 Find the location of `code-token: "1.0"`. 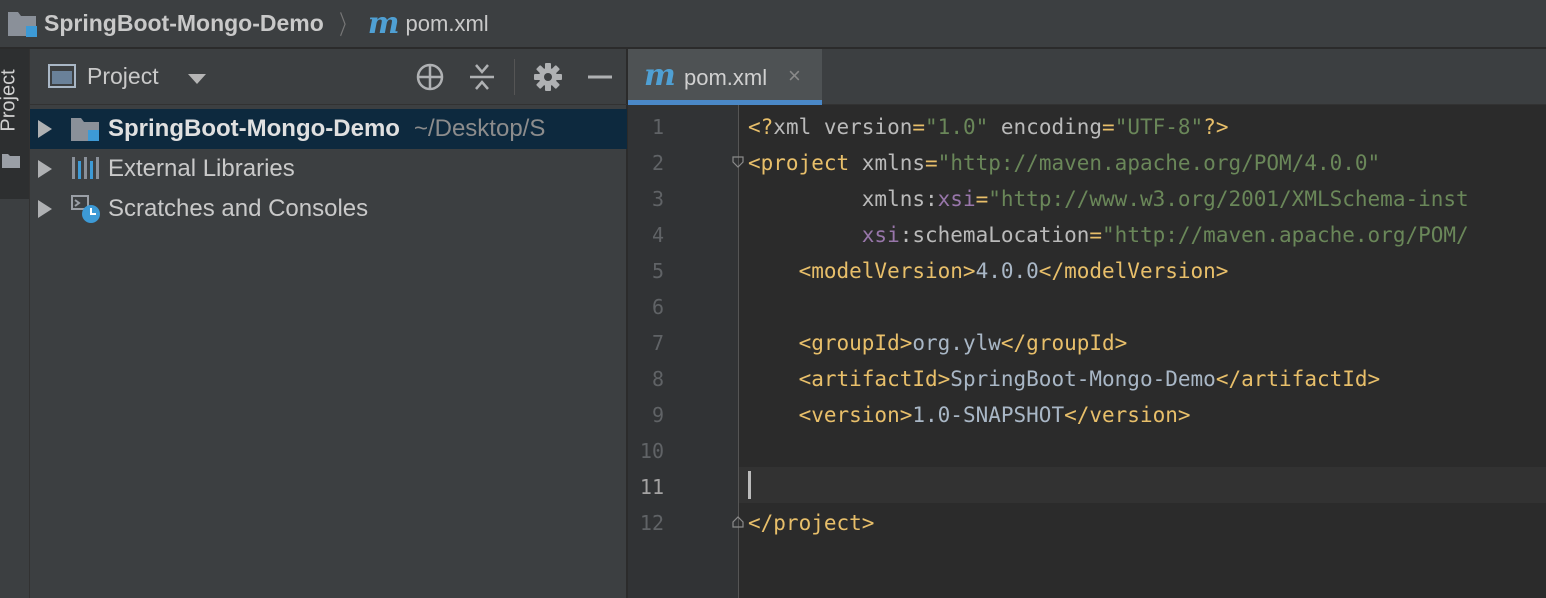

code-token: "1.0" is located at coordinates (957, 127).